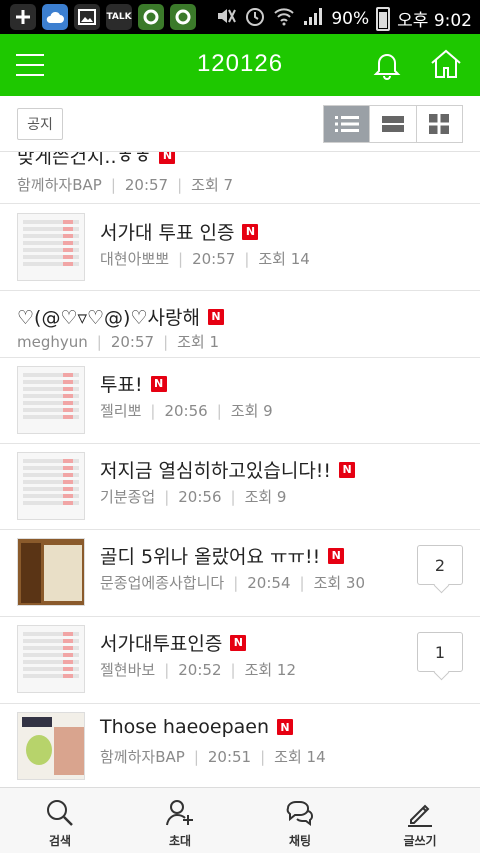 This screenshot has width=480, height=853. Describe the element at coordinates (339, 583) in the screenshot. I see `post-views: 조회 30` at that location.